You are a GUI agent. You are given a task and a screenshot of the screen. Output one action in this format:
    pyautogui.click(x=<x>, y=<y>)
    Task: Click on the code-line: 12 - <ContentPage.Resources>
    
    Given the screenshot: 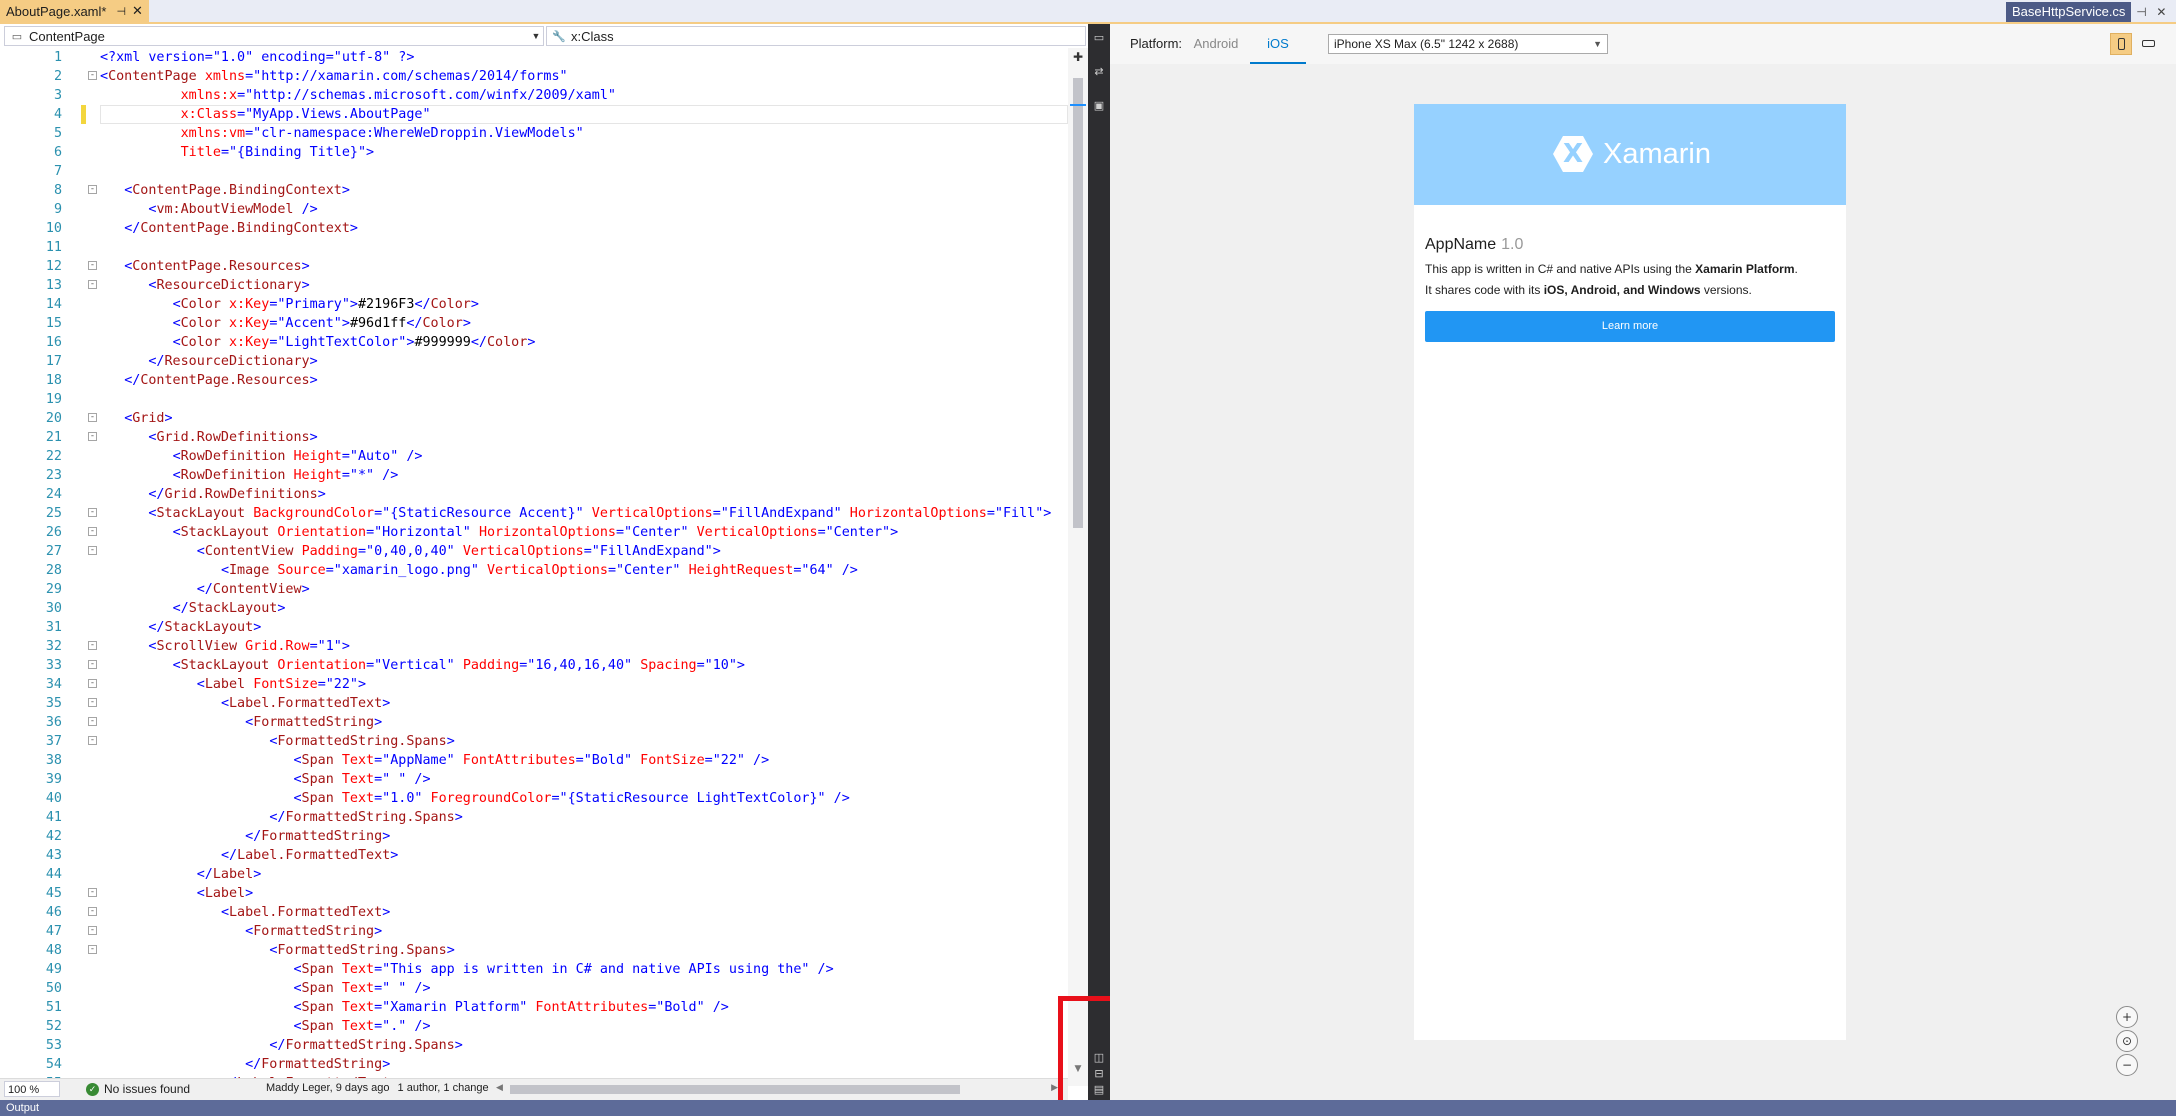 What is the action you would take?
    pyautogui.click(x=534, y=266)
    